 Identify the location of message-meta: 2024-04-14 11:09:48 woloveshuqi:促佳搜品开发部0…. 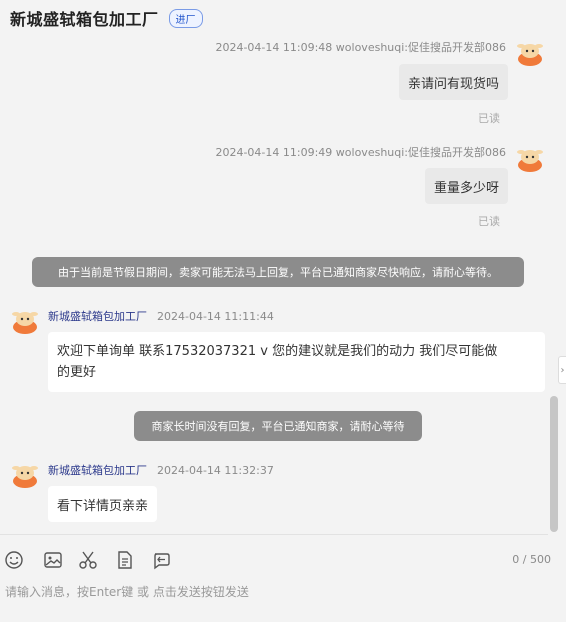
(360, 47).